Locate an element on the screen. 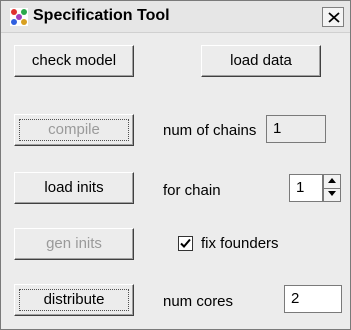 This screenshot has height=330, width=351. arrow-up-icon is located at coordinates (332, 180).